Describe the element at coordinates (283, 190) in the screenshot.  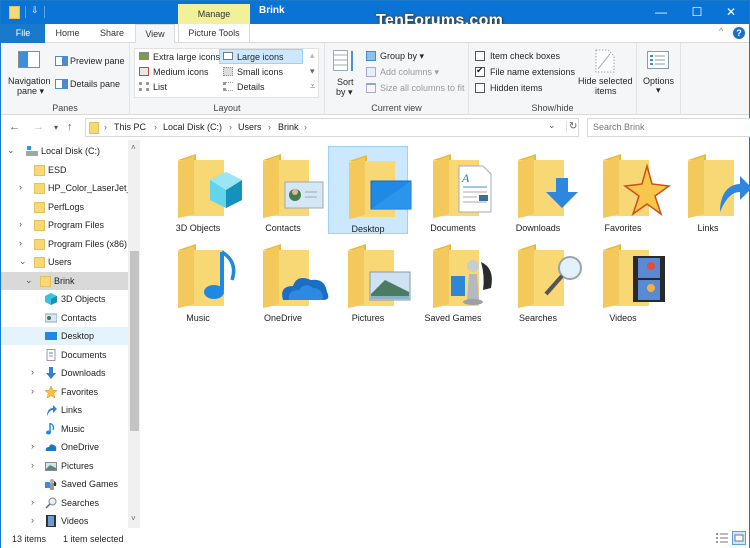
I see `folder-contacts: Contacts` at that location.